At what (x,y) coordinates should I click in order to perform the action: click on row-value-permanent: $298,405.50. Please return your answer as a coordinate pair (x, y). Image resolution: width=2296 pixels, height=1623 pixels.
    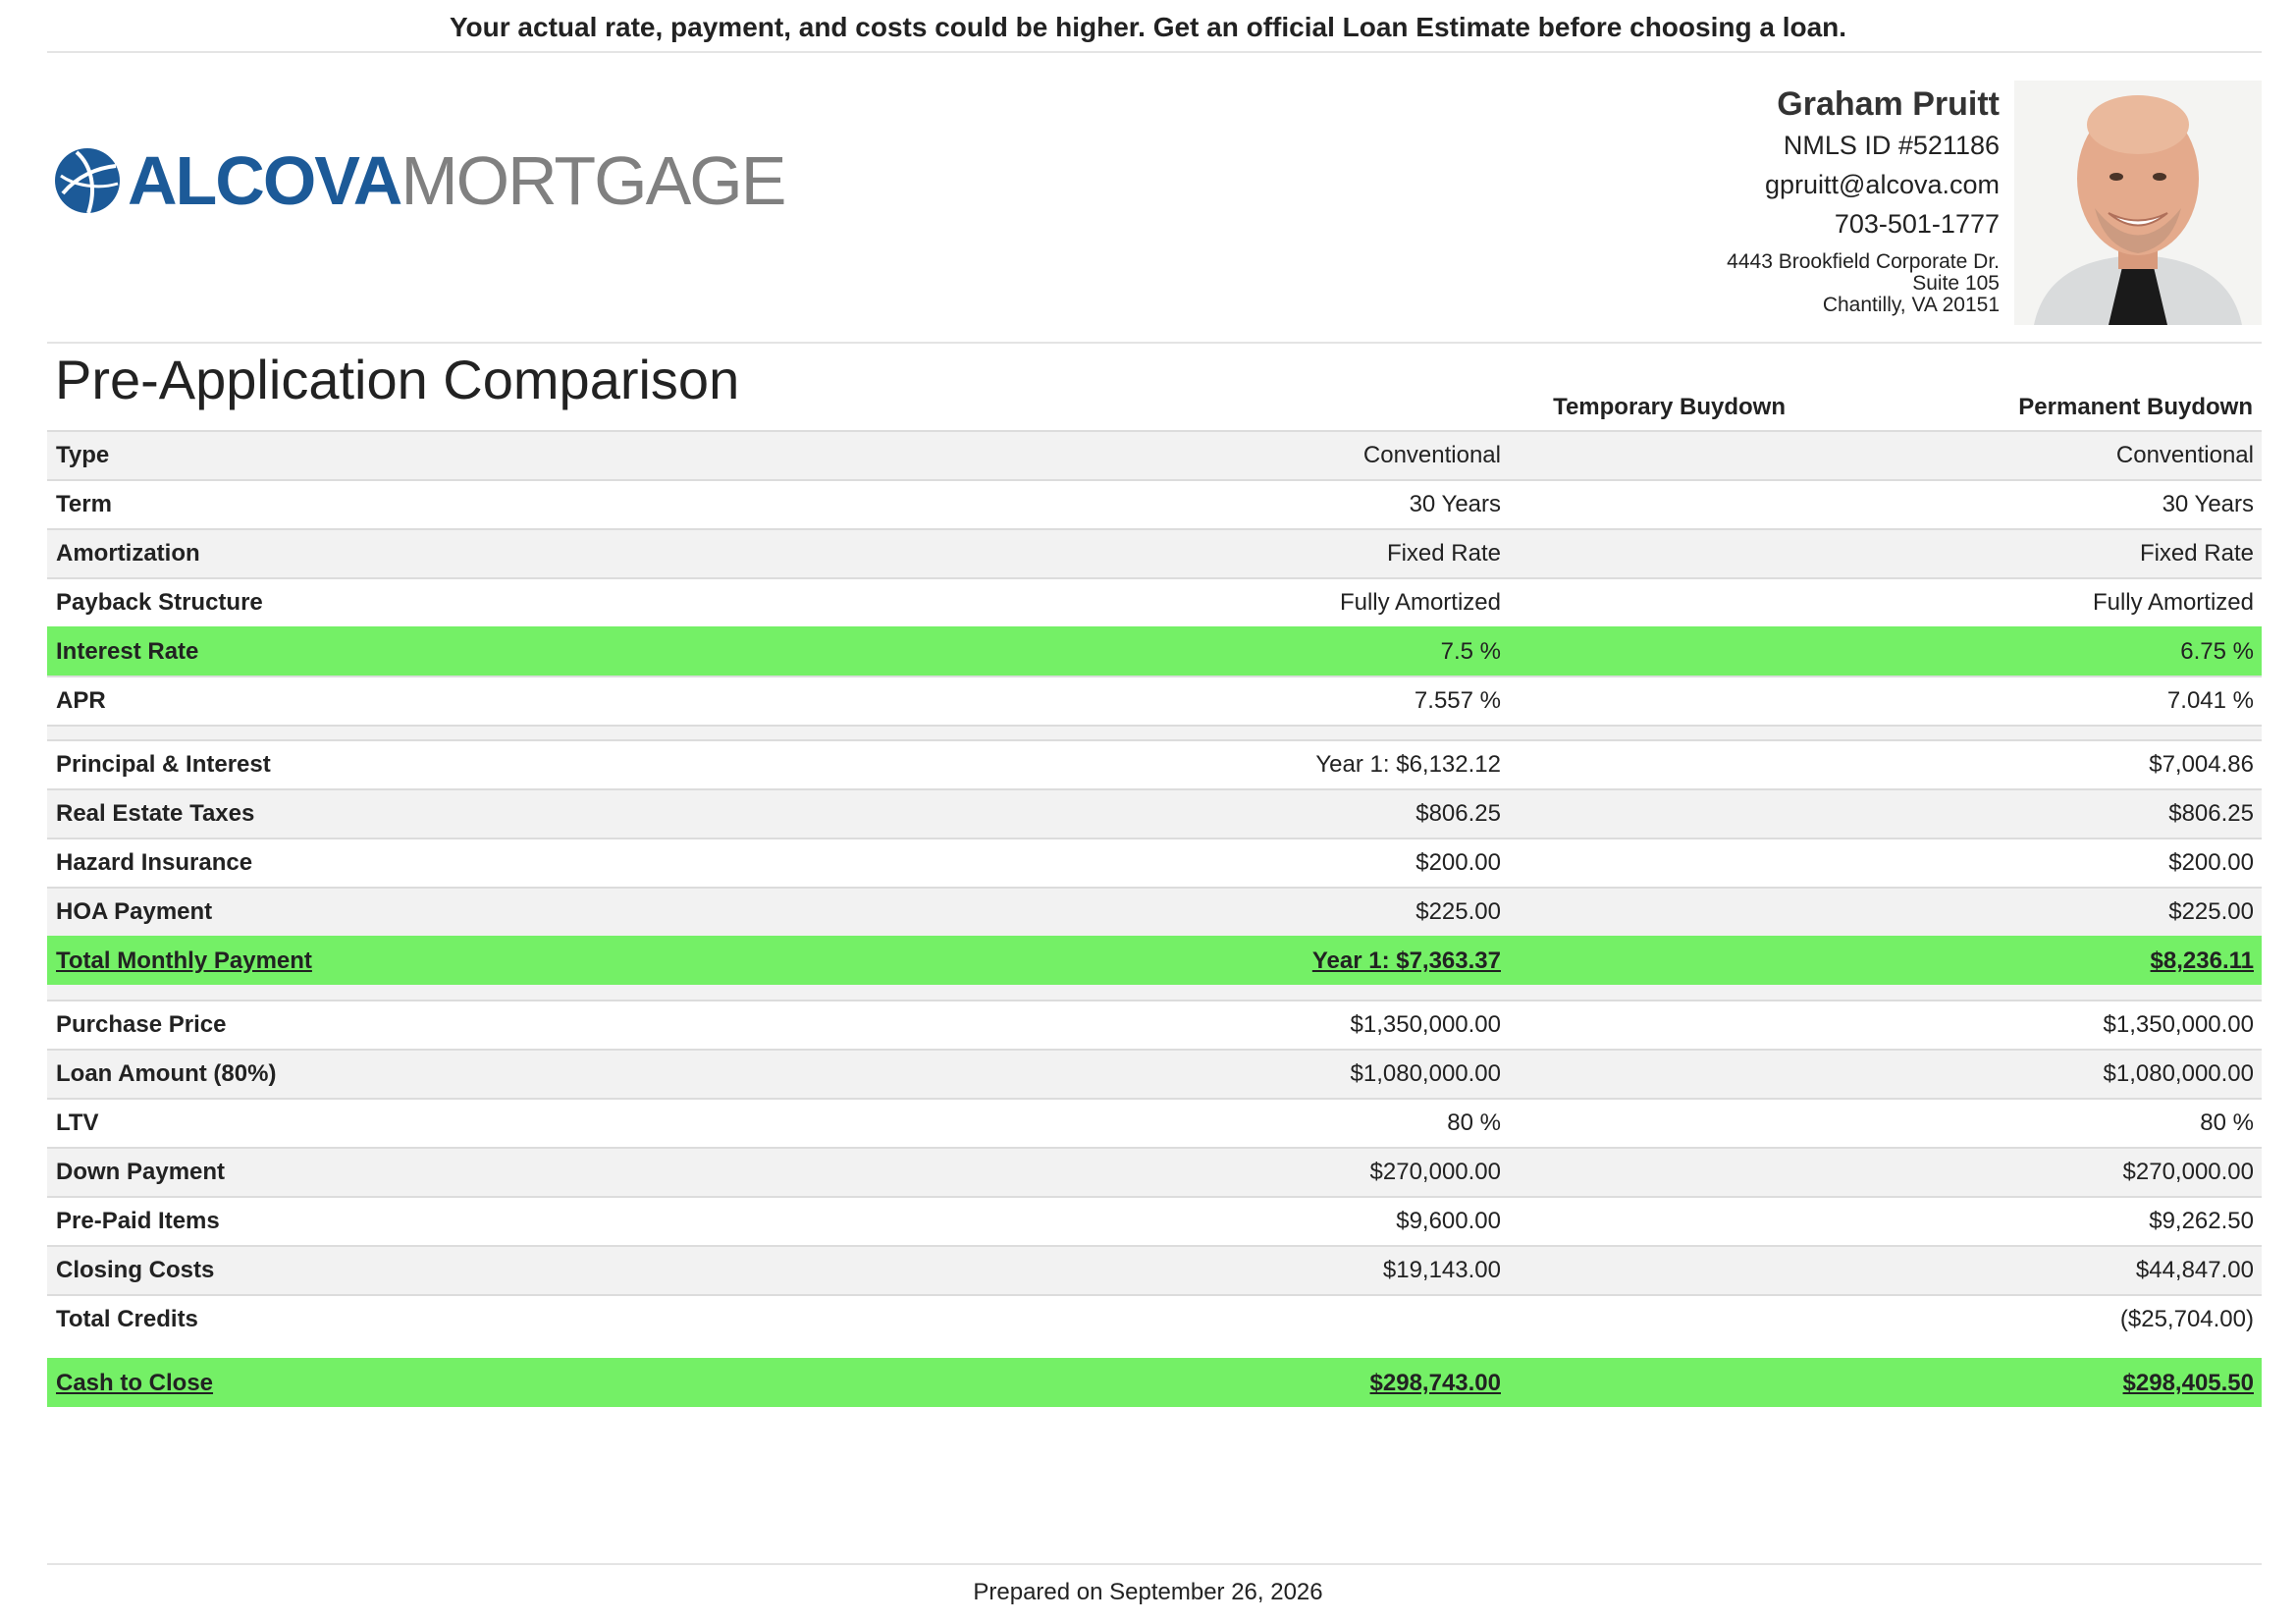
    Looking at the image, I should click on (2188, 1383).